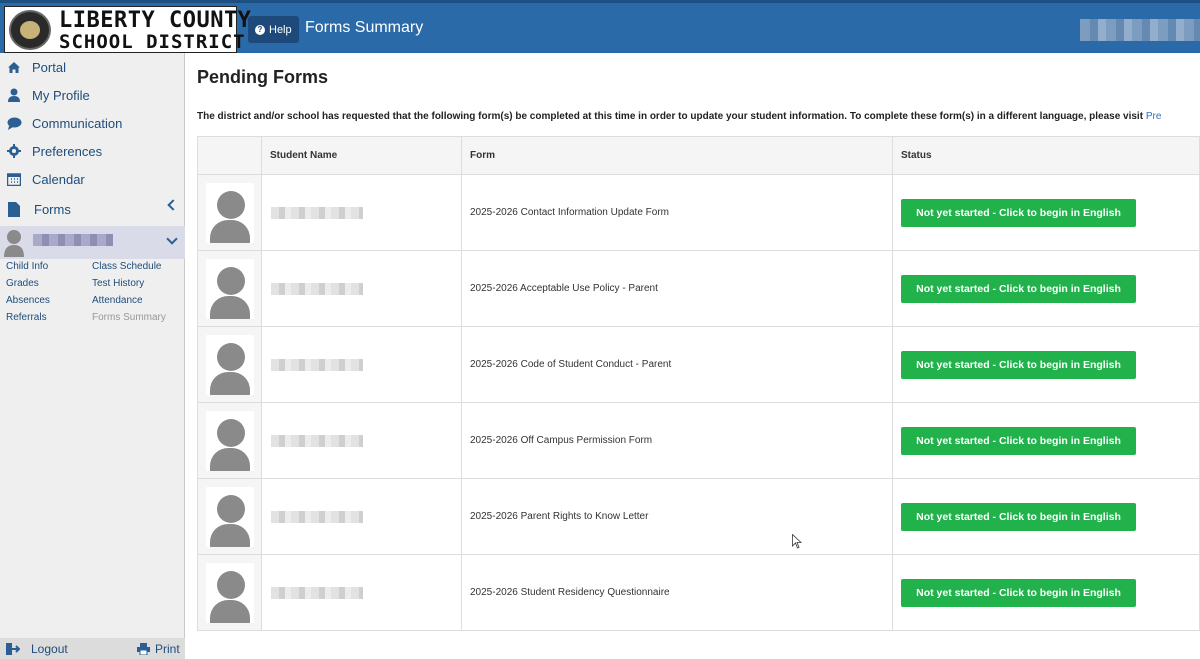 This screenshot has height=659, width=1200. Describe the element at coordinates (797, 541) in the screenshot. I see `mouse-cursor-icon` at that location.